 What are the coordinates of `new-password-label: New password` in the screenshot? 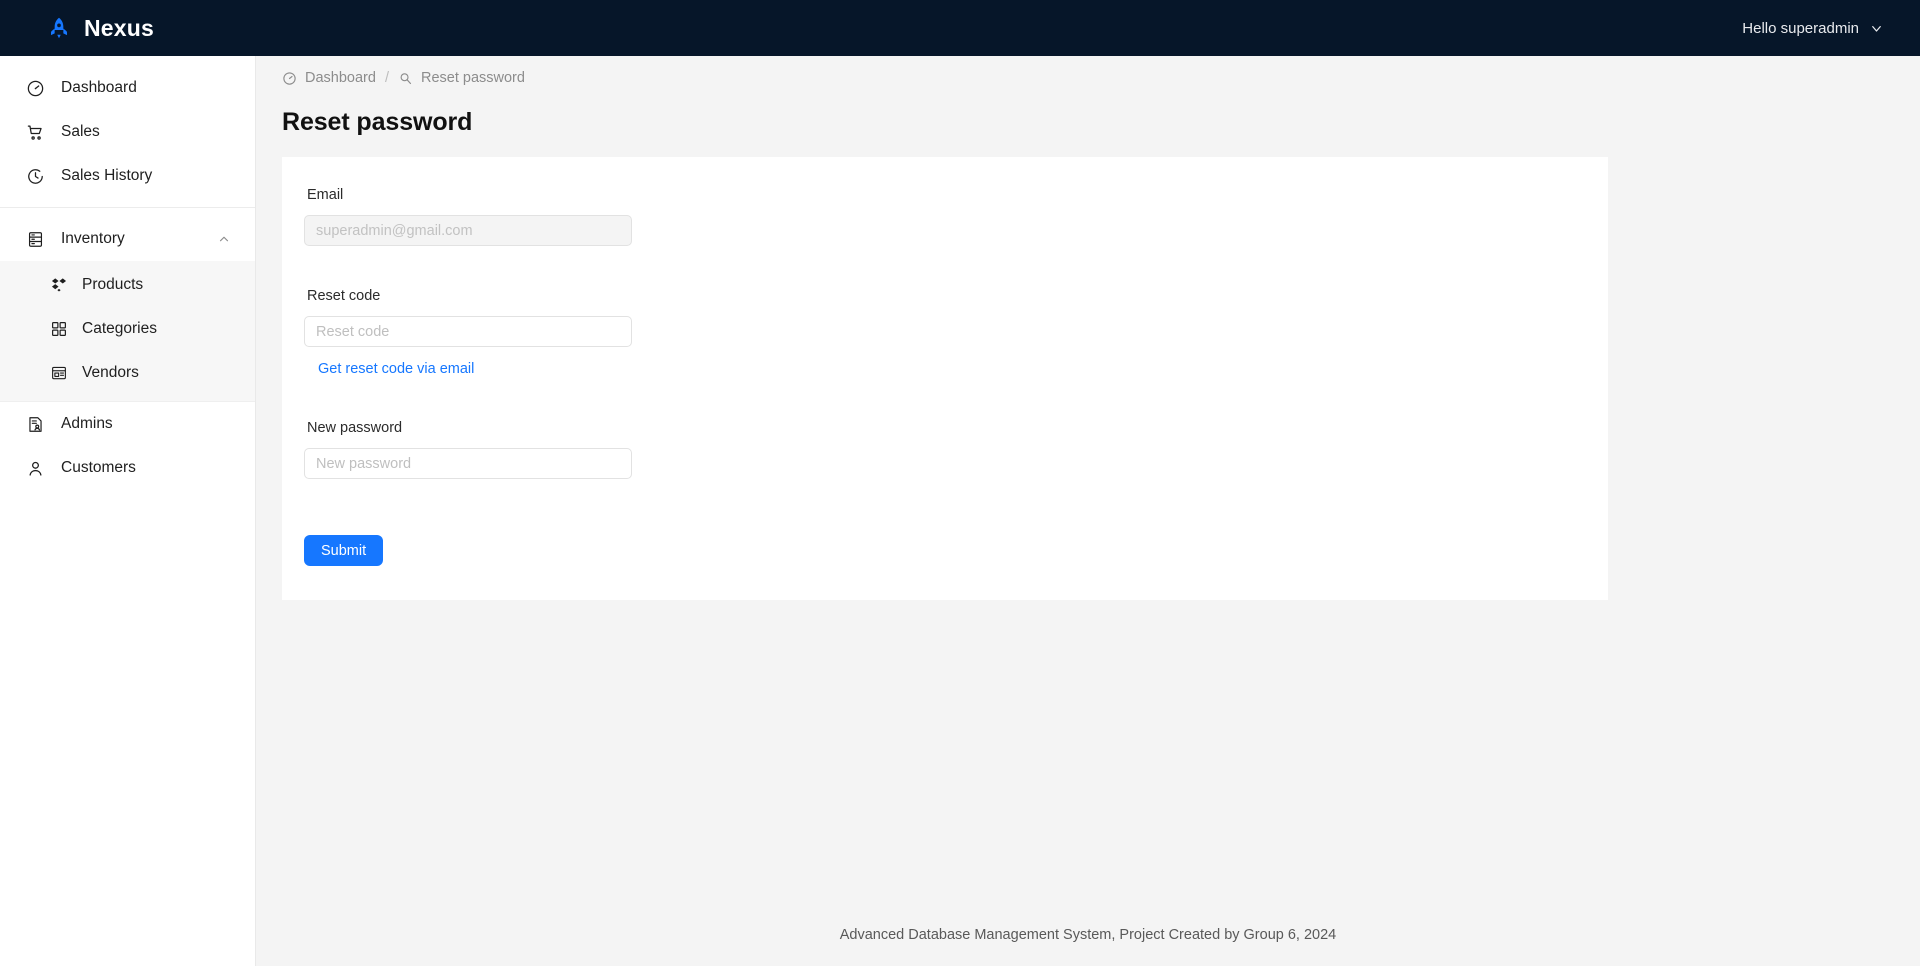 It's located at (355, 428).